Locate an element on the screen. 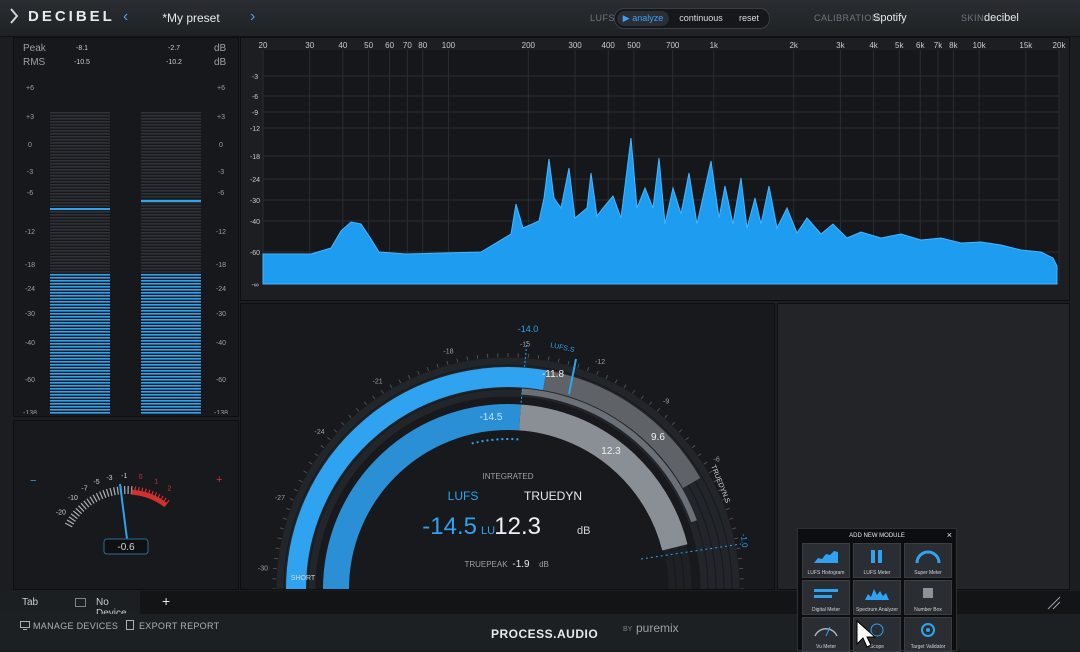 Image resolution: width=1080 pixels, height=652 pixels. skin-value: decibel is located at coordinates (1001, 18).